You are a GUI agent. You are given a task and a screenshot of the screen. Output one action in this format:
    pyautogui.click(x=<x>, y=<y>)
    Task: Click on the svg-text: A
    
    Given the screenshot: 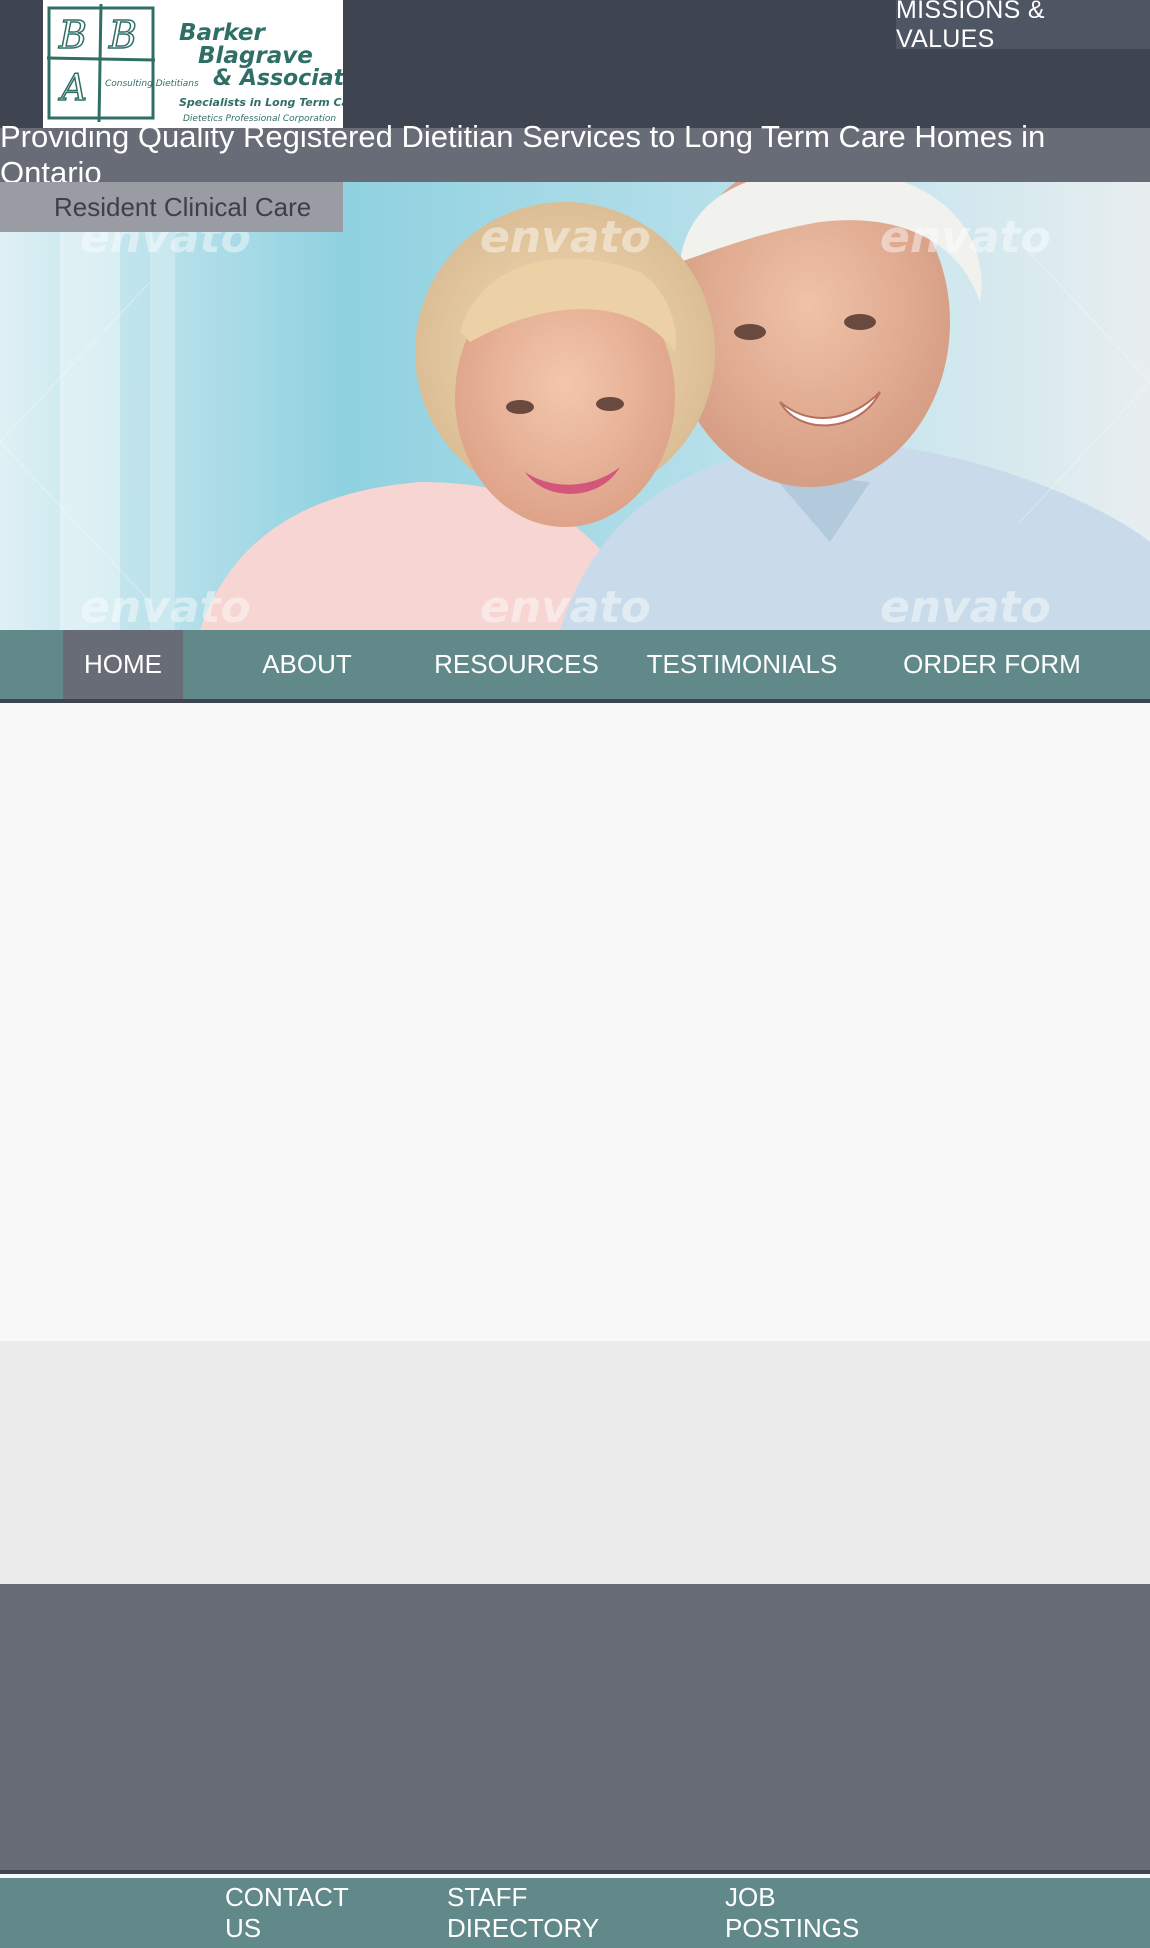 What is the action you would take?
    pyautogui.click(x=72, y=88)
    